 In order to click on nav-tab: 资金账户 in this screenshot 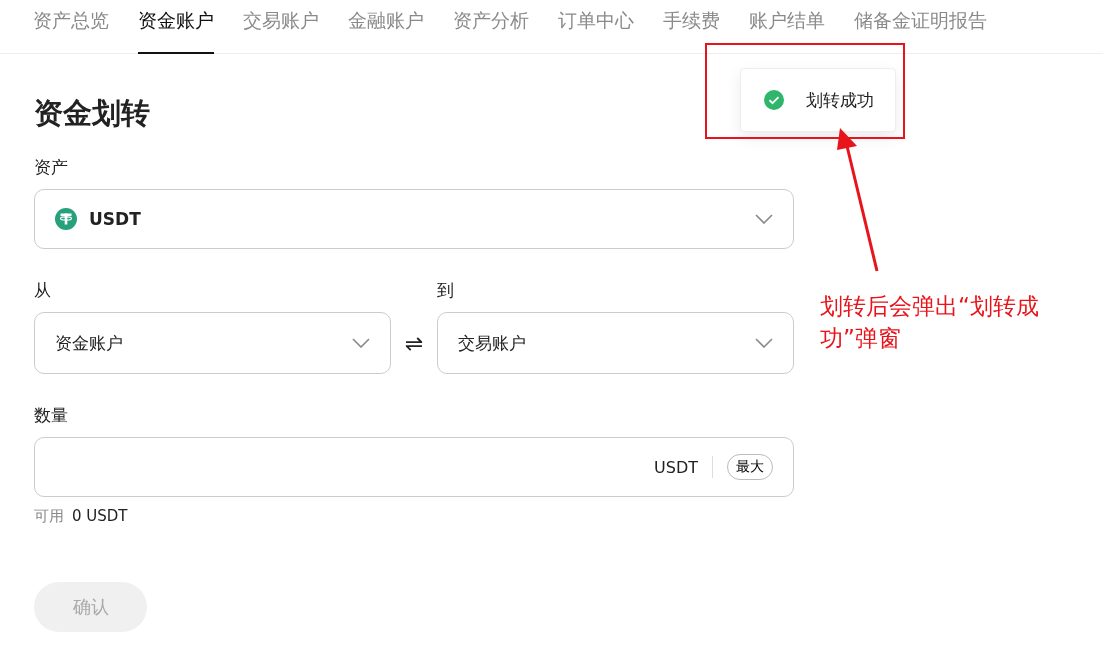, I will do `click(176, 27)`.